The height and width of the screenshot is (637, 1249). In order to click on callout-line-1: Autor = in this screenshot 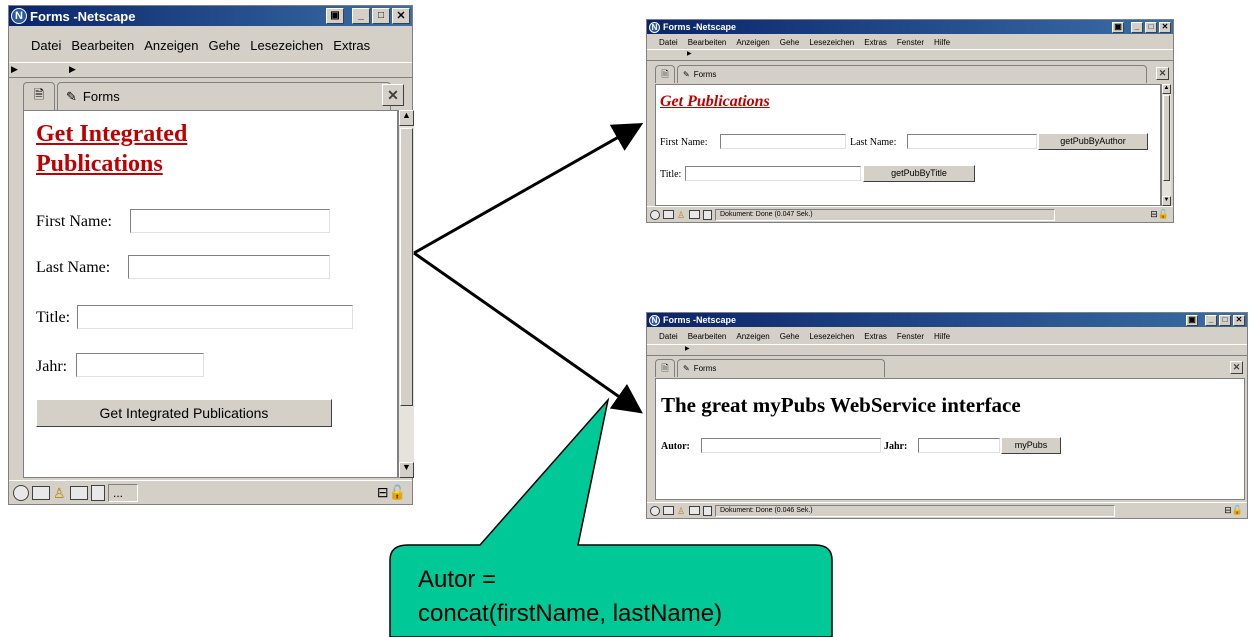, I will do `click(457, 579)`.